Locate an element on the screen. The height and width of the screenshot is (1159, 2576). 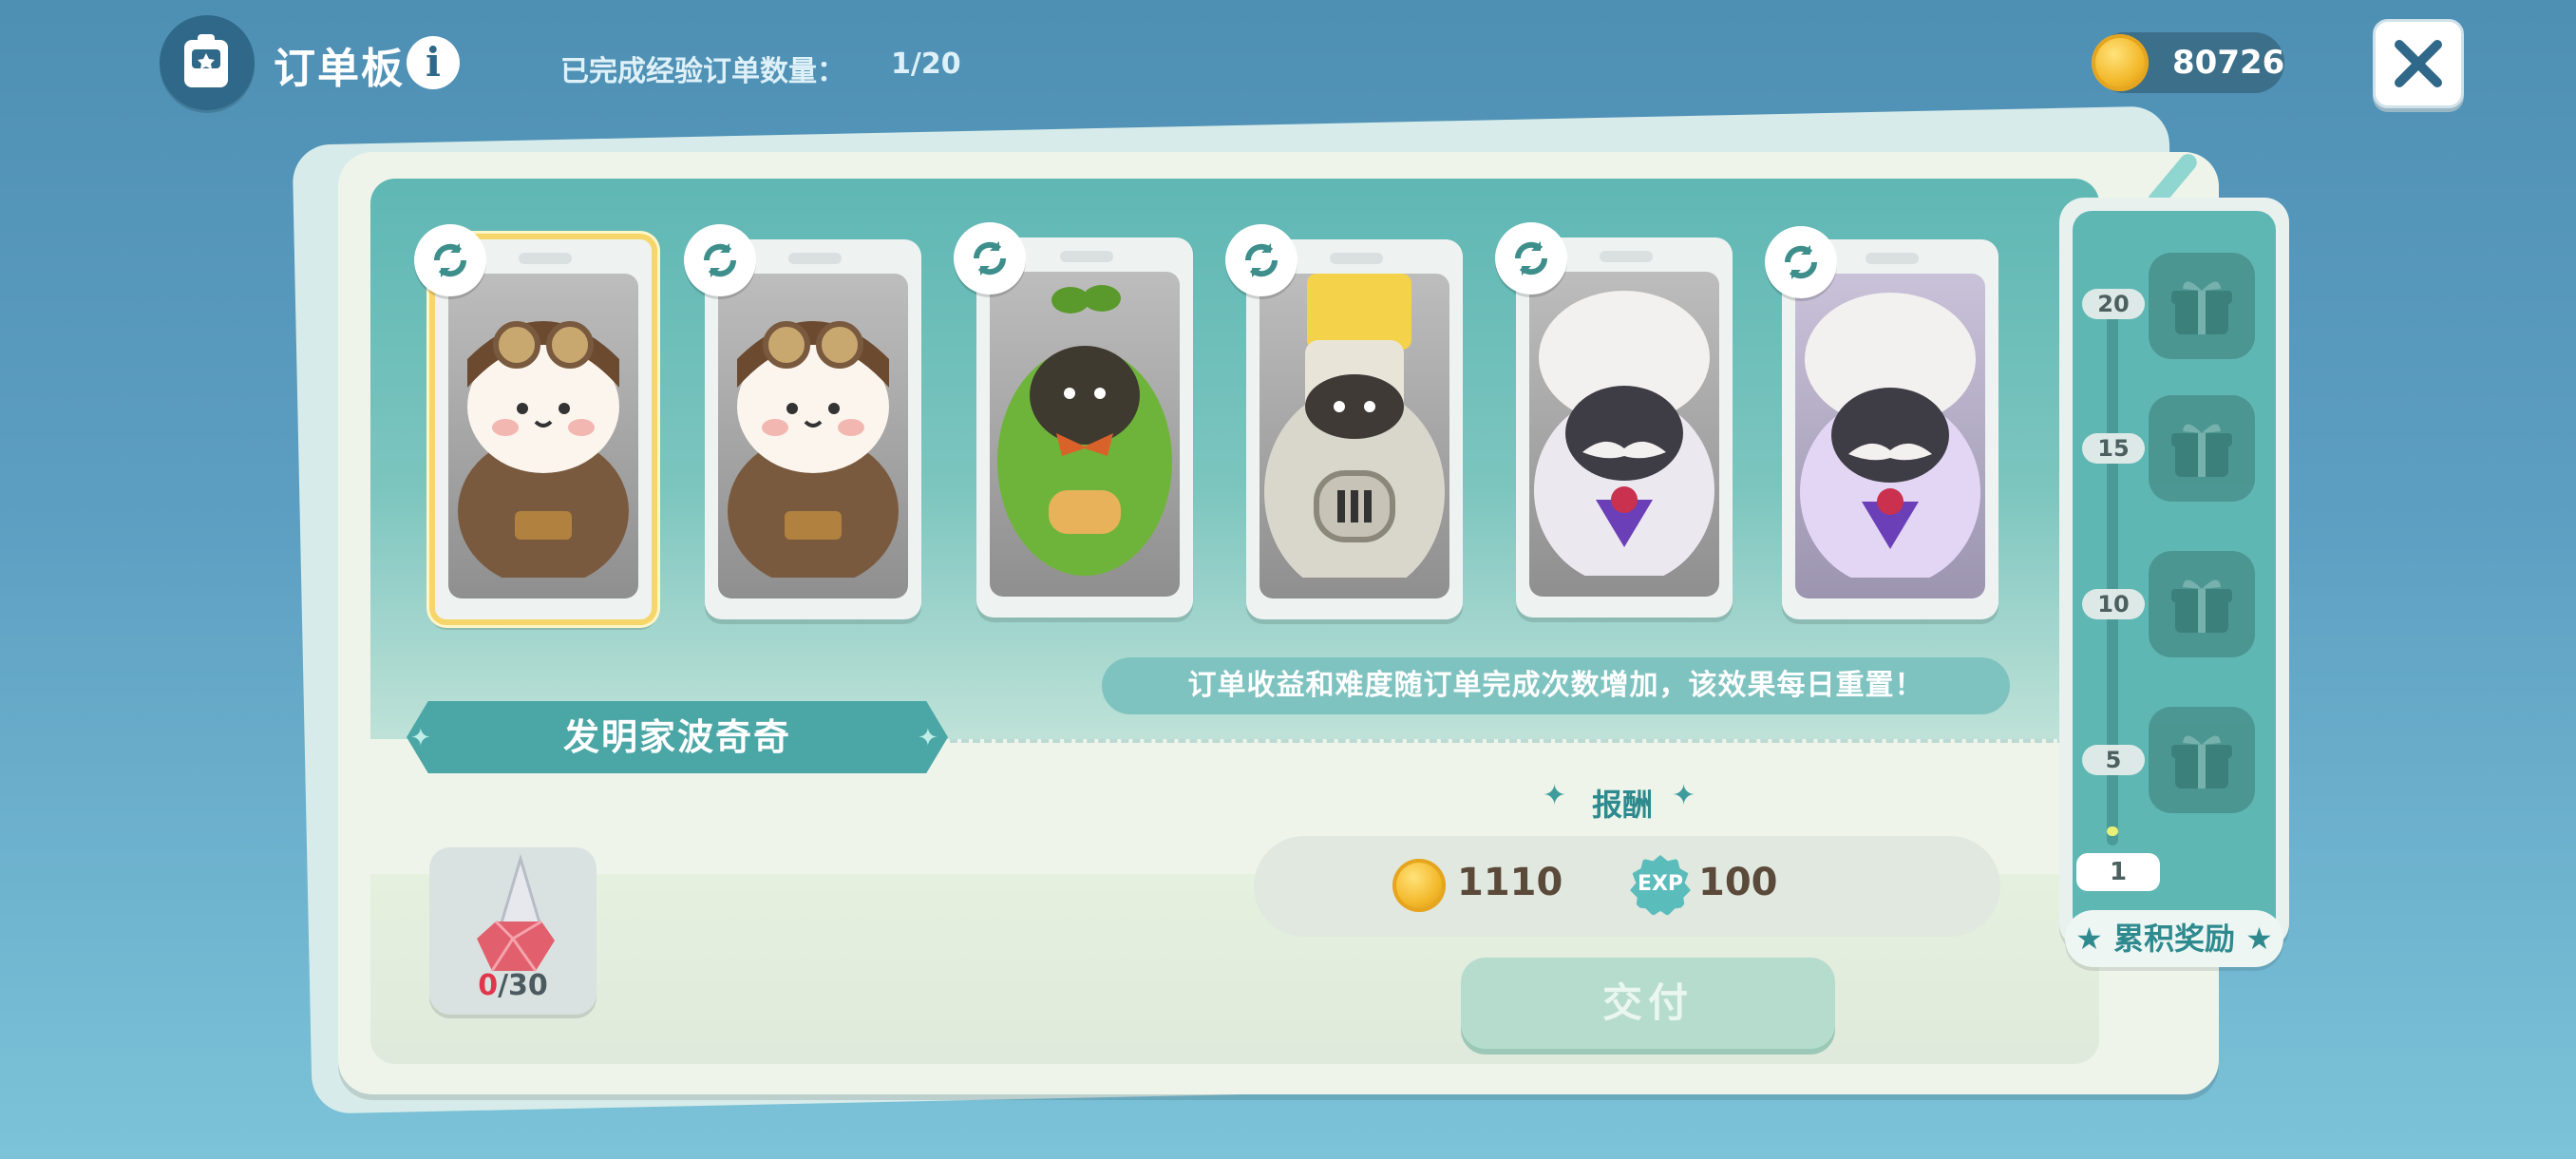
close-icon is located at coordinates (2418, 63).